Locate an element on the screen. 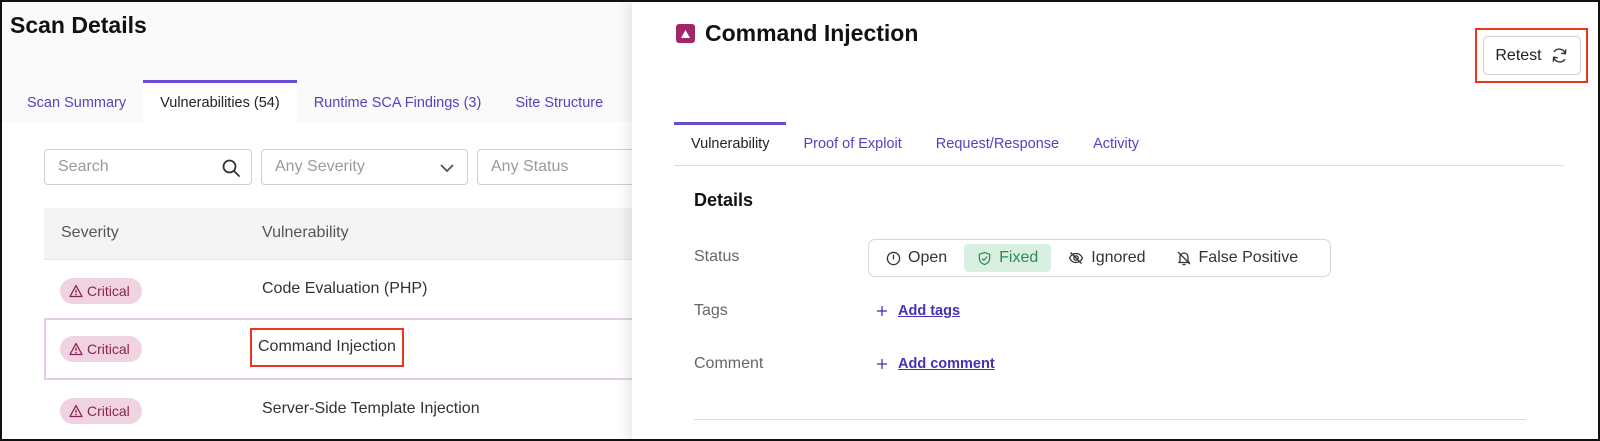 This screenshot has height=441, width=1600. page-title: Scan Details is located at coordinates (78, 25).